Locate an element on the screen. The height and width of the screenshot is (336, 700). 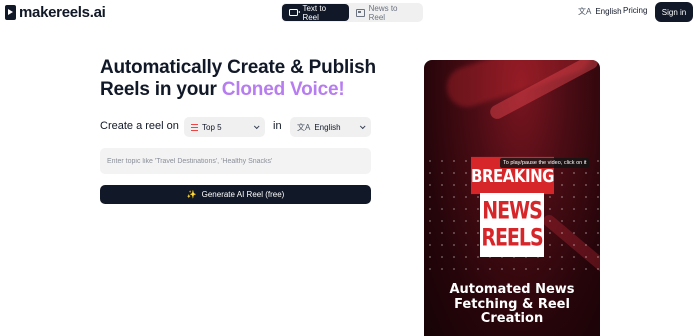
pricing-link: Pricing is located at coordinates (635, 10).